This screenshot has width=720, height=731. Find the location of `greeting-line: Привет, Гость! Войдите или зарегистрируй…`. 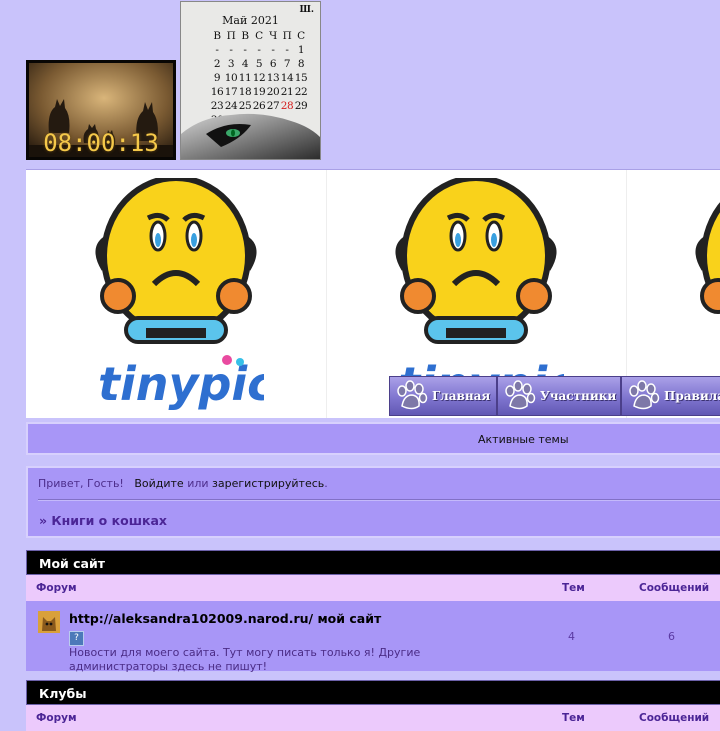

greeting-line: Привет, Гость! Войдите или зарегистрируй… is located at coordinates (183, 483).